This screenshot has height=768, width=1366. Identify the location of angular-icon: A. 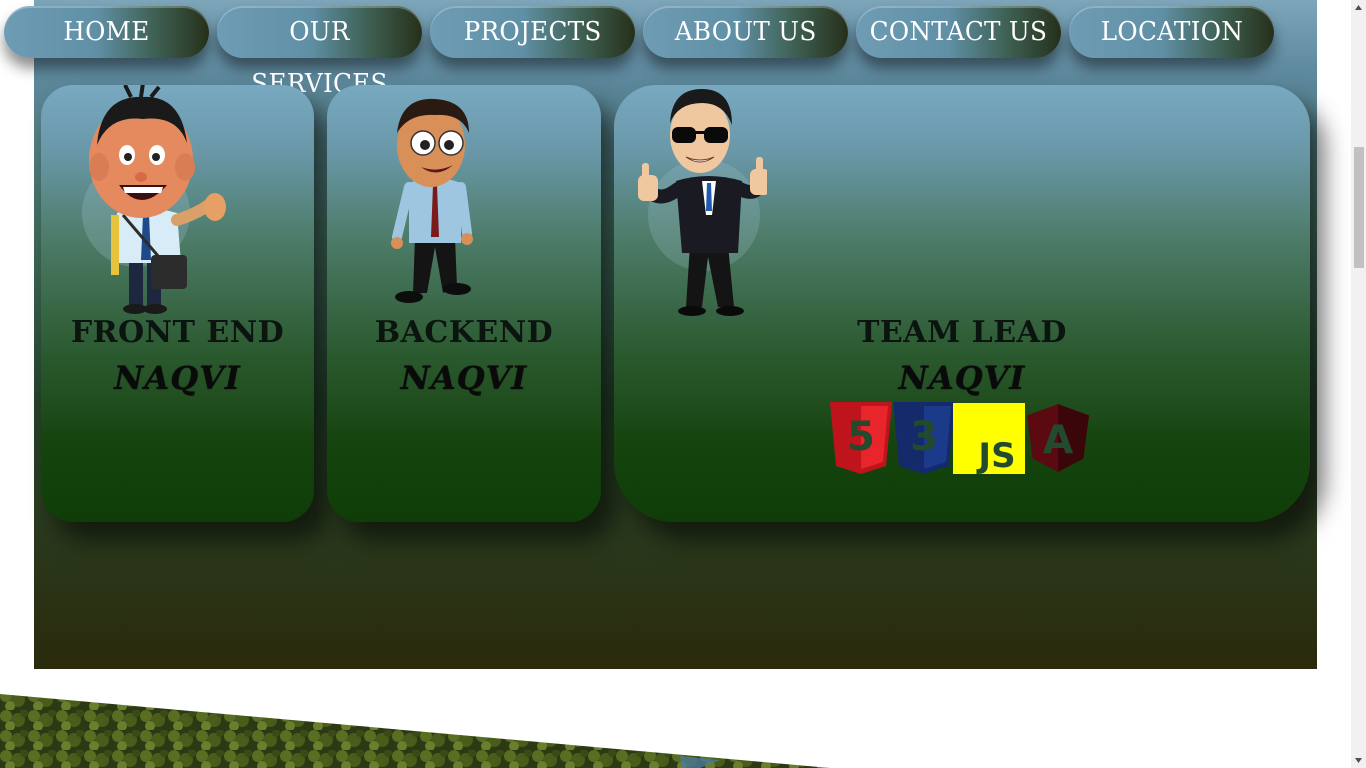
(1058, 438).